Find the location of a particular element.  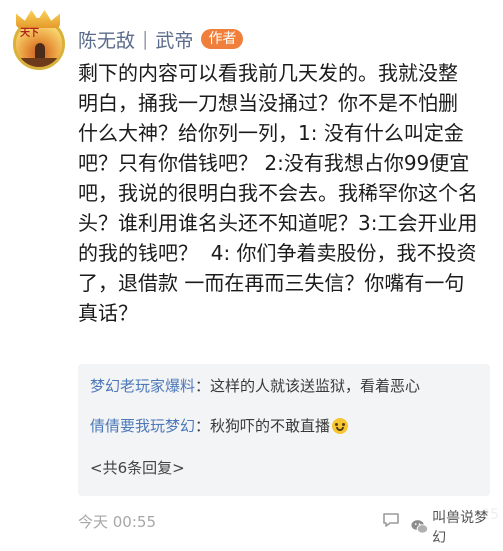

avatar-frame-text: 天下 is located at coordinates (29, 33).